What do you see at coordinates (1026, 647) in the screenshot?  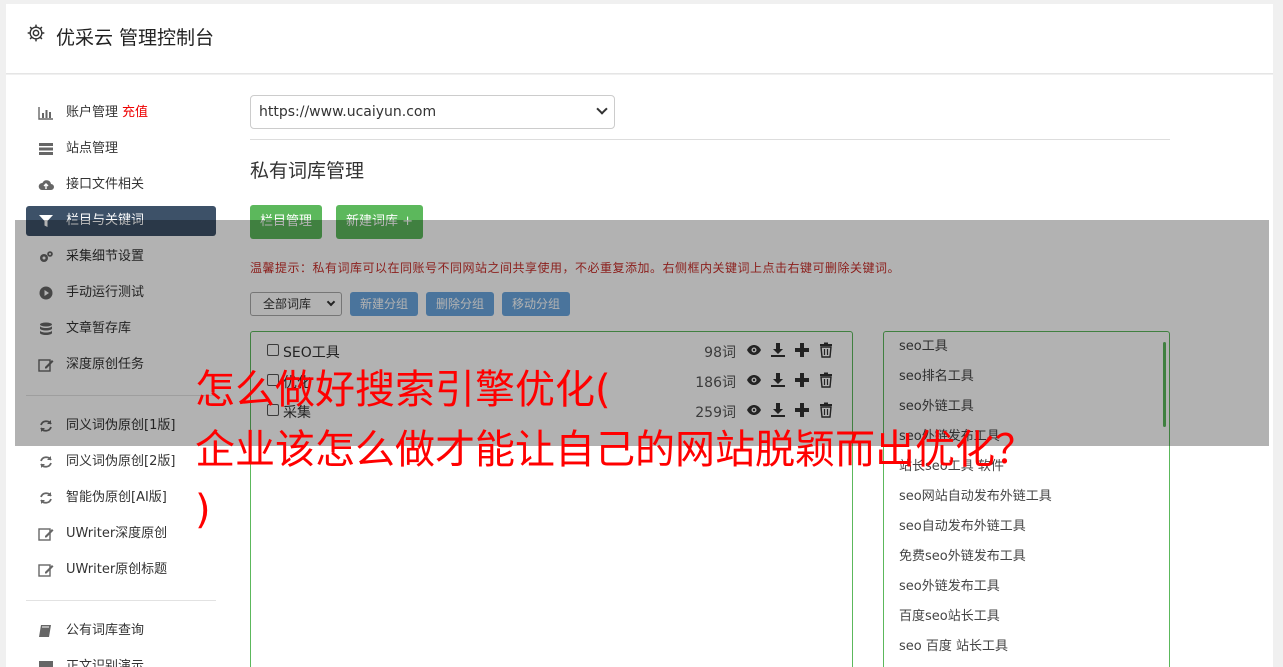 I see `keyword-item: seo 百度 站长工具` at bounding box center [1026, 647].